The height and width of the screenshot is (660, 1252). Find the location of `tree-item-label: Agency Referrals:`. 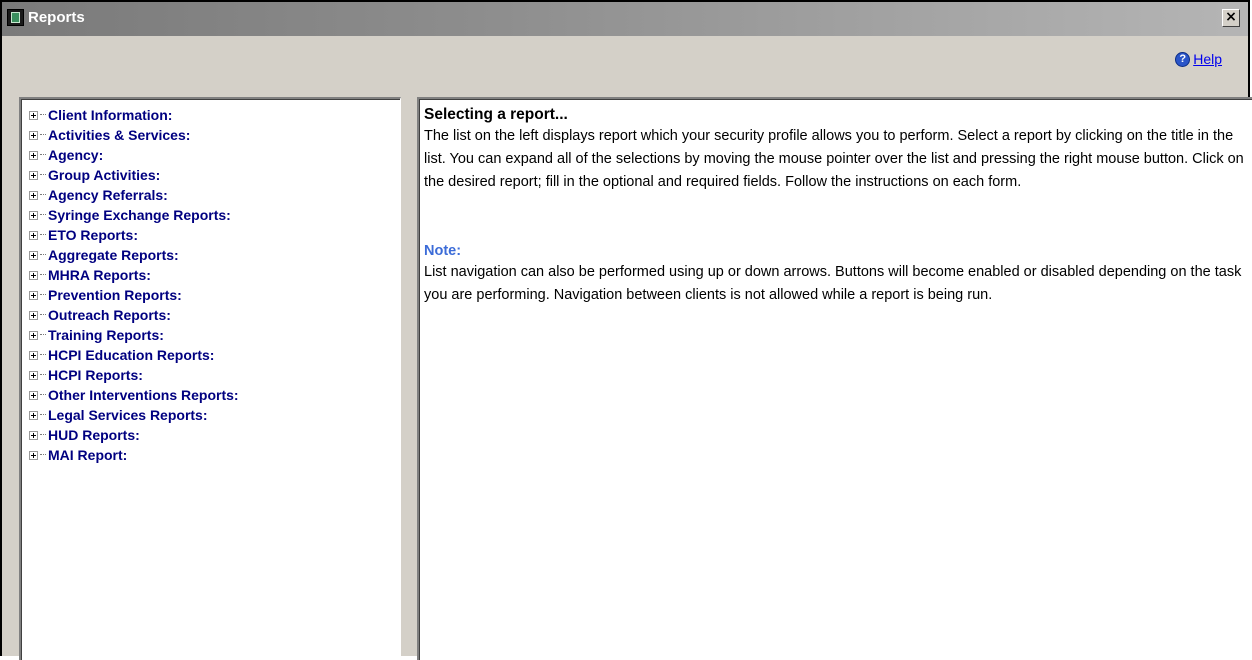

tree-item-label: Agency Referrals: is located at coordinates (108, 195).